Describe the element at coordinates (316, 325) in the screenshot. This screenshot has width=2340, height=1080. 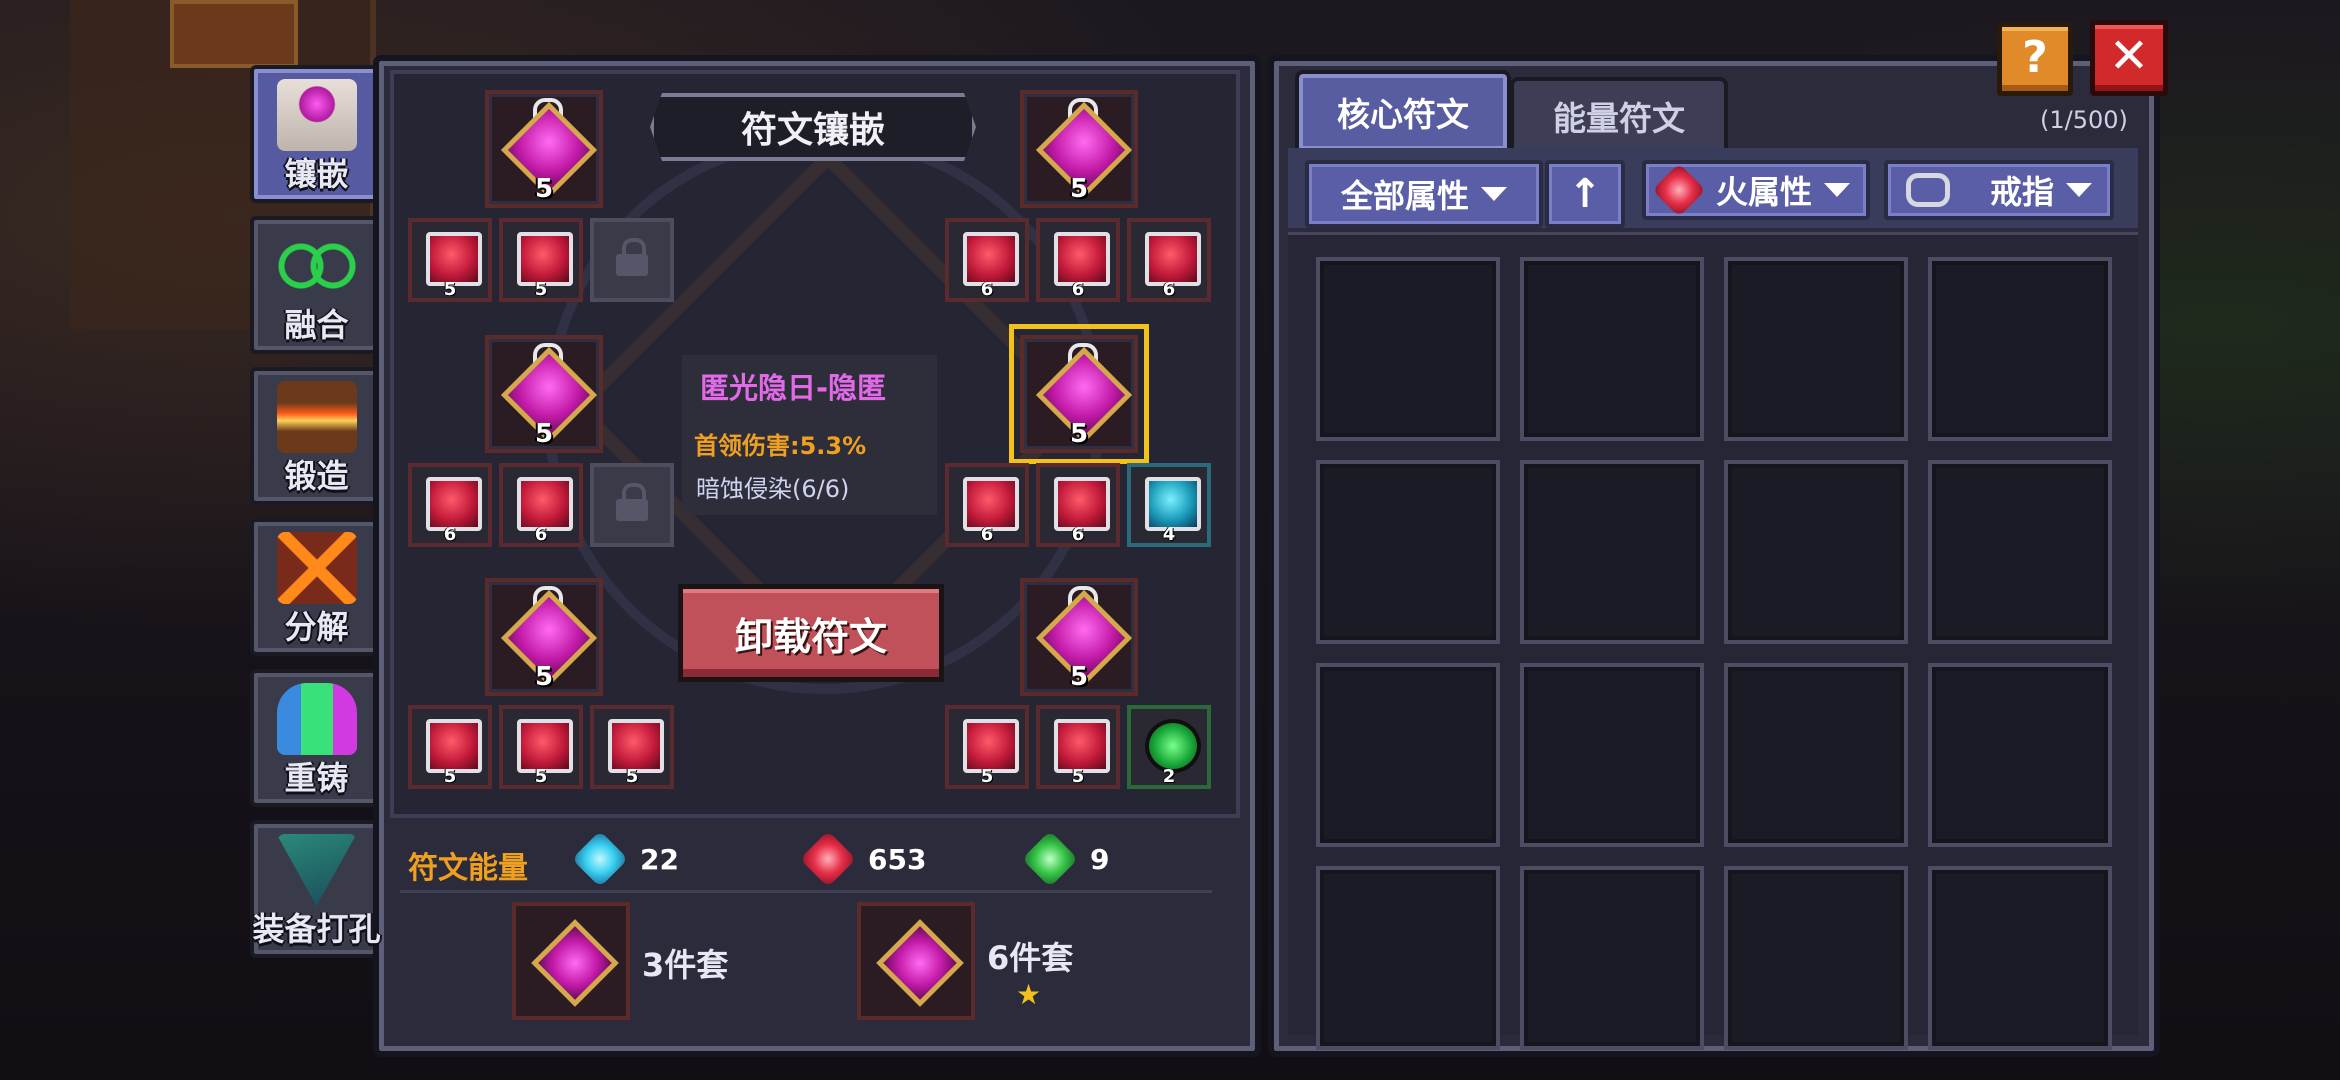
I see `sidebar-item-label: 融合` at that location.